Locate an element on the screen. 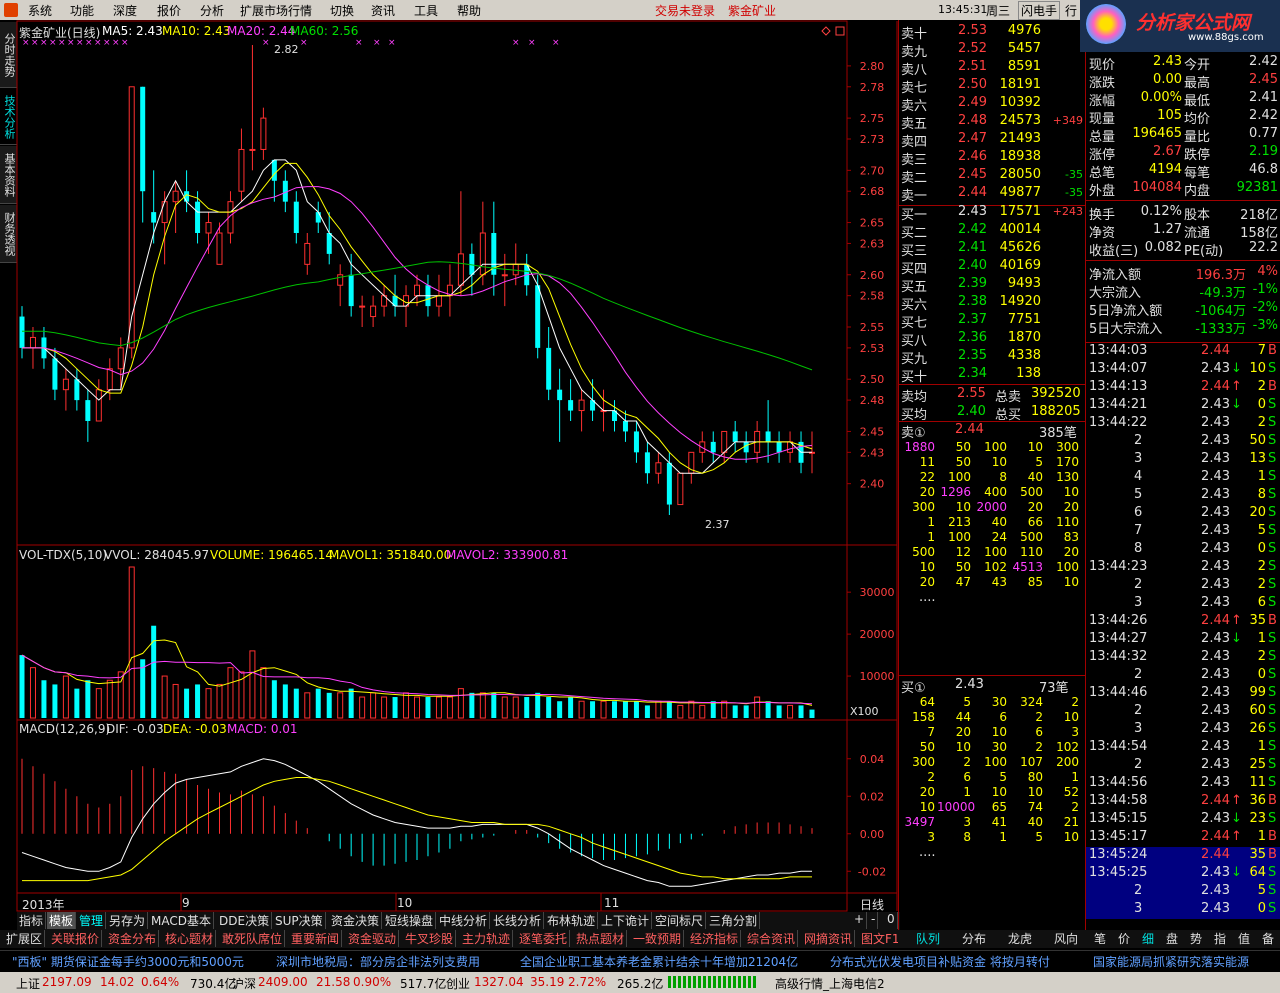  order-book-row: 卖四 2.47 21493 is located at coordinates (992, 140).